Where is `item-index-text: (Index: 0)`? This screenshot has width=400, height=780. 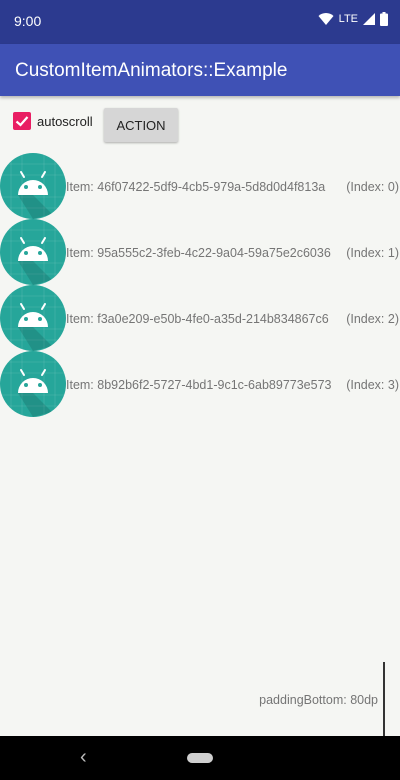 item-index-text: (Index: 0) is located at coordinates (372, 187).